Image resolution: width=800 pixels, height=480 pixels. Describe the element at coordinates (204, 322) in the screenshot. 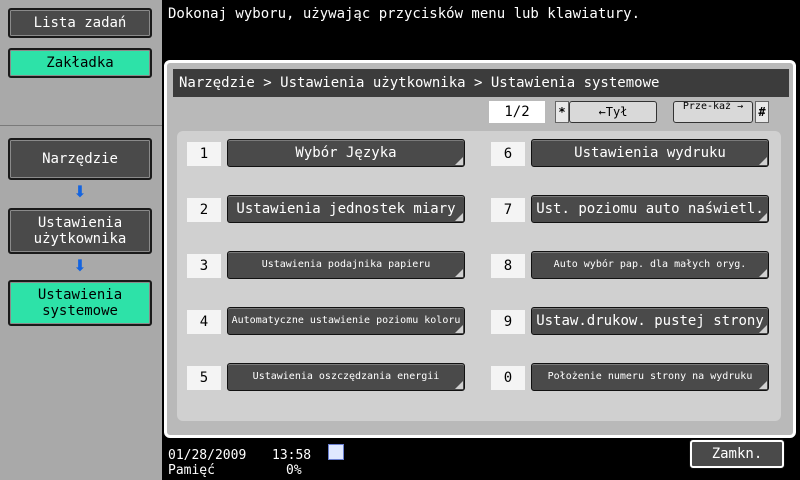

I see `item-number: 4` at that location.